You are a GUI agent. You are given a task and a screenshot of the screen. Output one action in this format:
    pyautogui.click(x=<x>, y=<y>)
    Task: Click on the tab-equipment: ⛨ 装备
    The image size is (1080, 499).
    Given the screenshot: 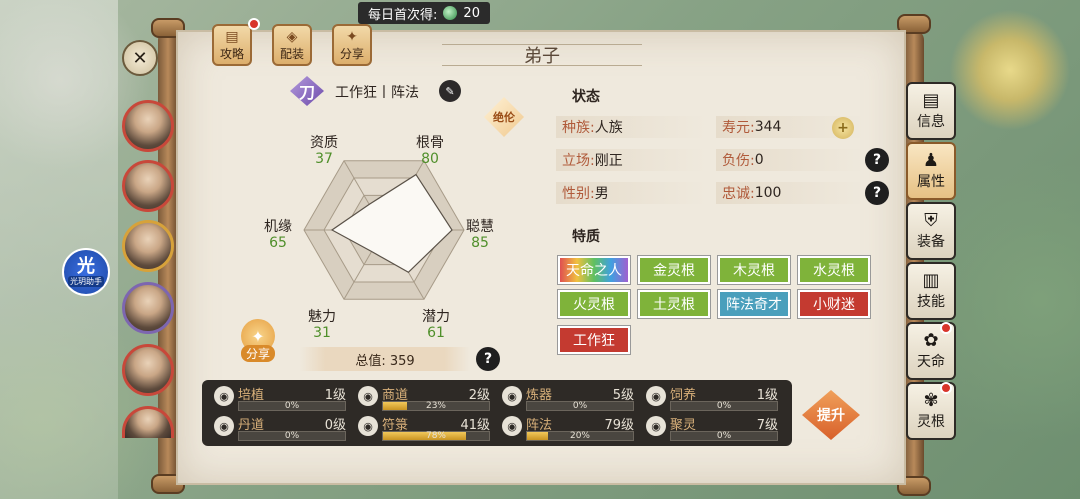 What is the action you would take?
    pyautogui.click(x=931, y=231)
    